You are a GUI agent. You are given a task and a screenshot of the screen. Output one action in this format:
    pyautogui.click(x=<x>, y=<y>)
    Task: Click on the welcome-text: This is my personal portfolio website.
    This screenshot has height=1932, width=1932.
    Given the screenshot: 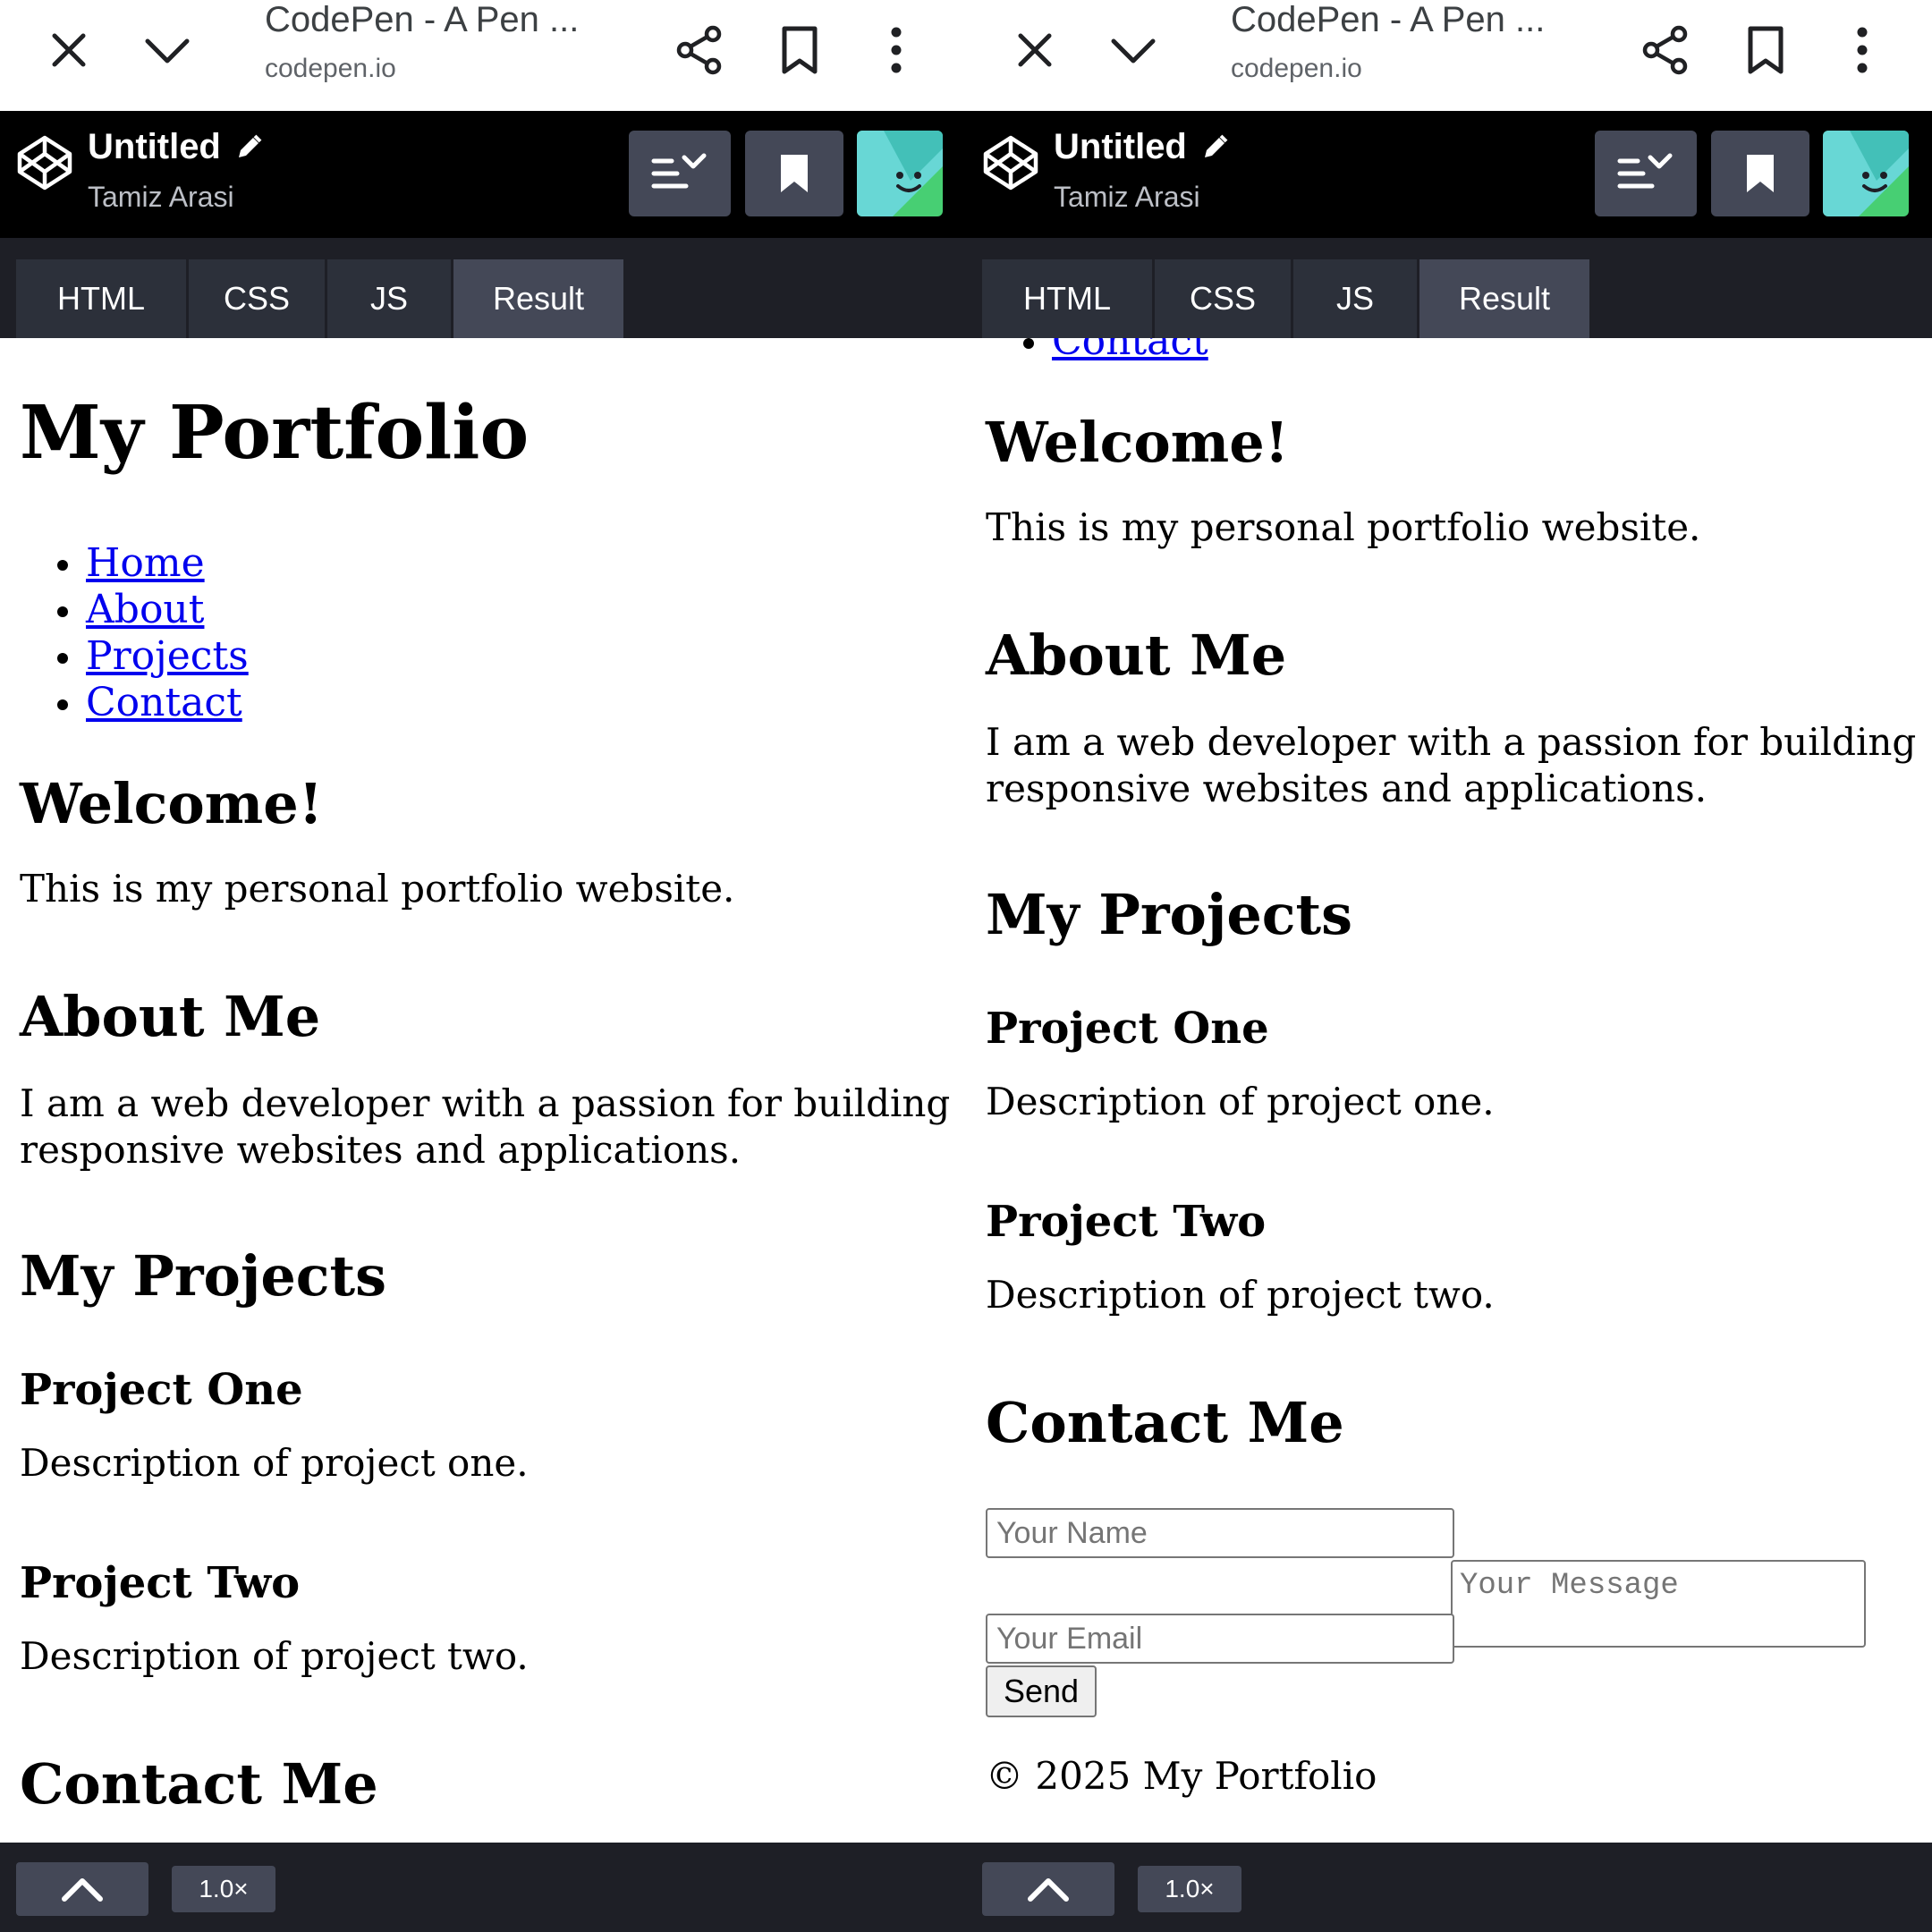 What is the action you would take?
    pyautogui.click(x=377, y=889)
    